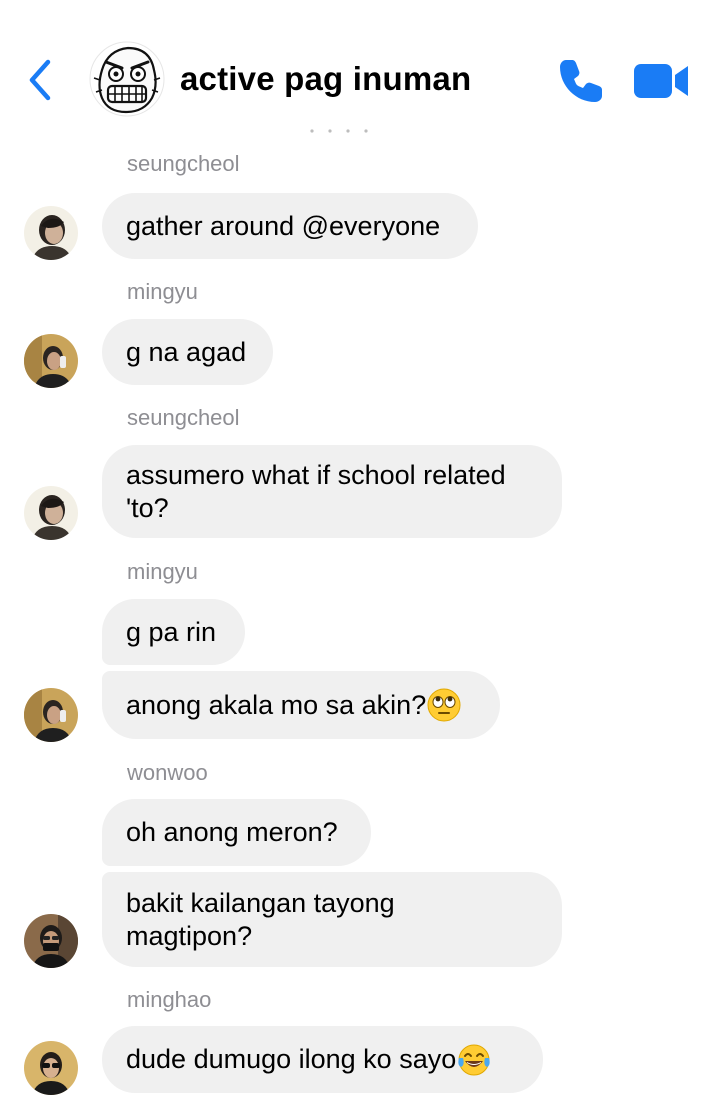  What do you see at coordinates (474, 1059) in the screenshot?
I see `tears-of-joy-emoji-icon` at bounding box center [474, 1059].